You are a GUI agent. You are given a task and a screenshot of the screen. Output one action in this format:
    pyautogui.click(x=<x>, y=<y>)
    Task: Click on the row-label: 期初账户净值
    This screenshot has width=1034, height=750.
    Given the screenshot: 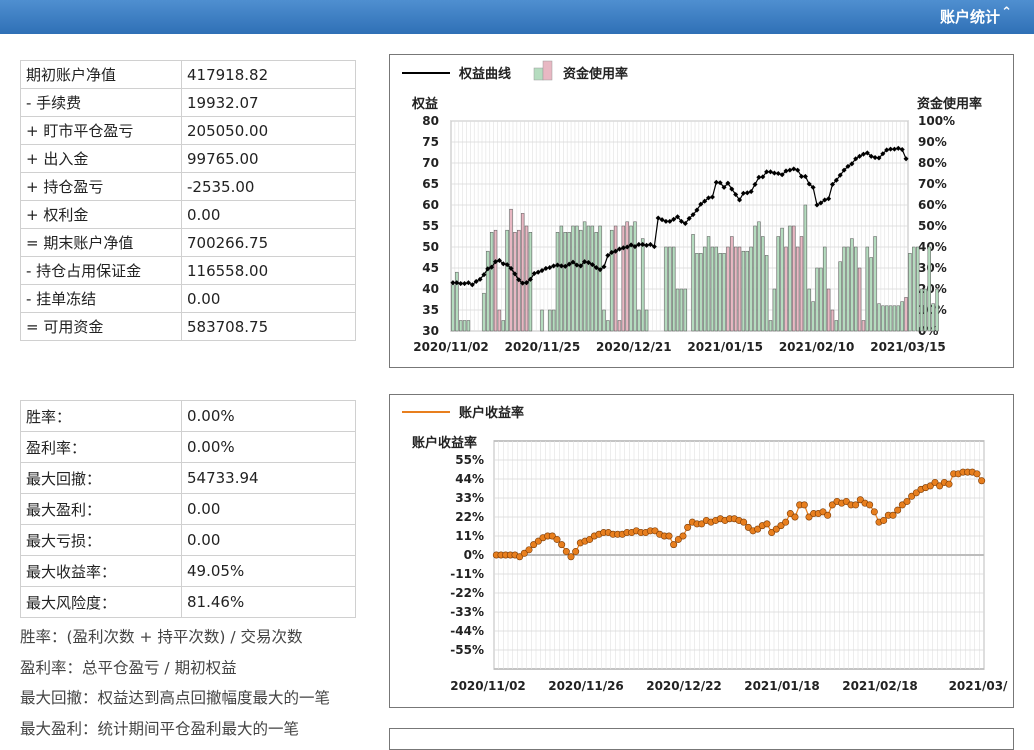 What is the action you would take?
    pyautogui.click(x=101, y=74)
    